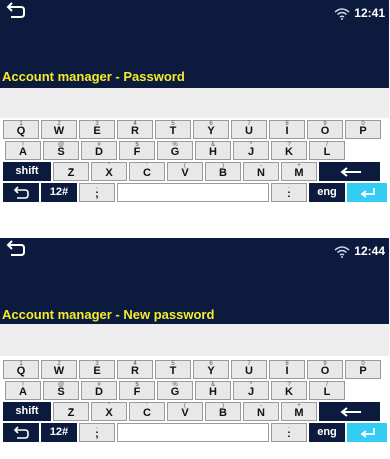 The width and height of the screenshot is (390, 459). I want to click on key-label: shift, so click(27, 411).